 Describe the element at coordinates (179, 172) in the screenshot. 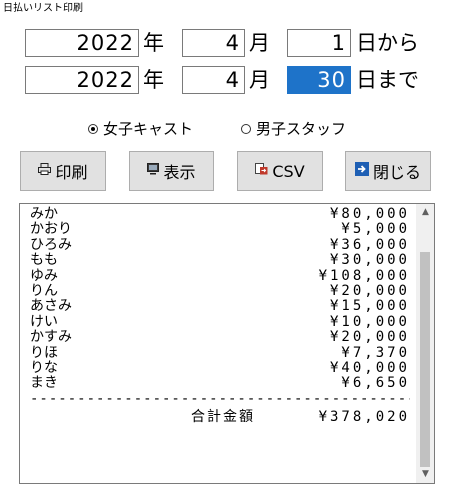

I see `display-button-label: 表示` at that location.